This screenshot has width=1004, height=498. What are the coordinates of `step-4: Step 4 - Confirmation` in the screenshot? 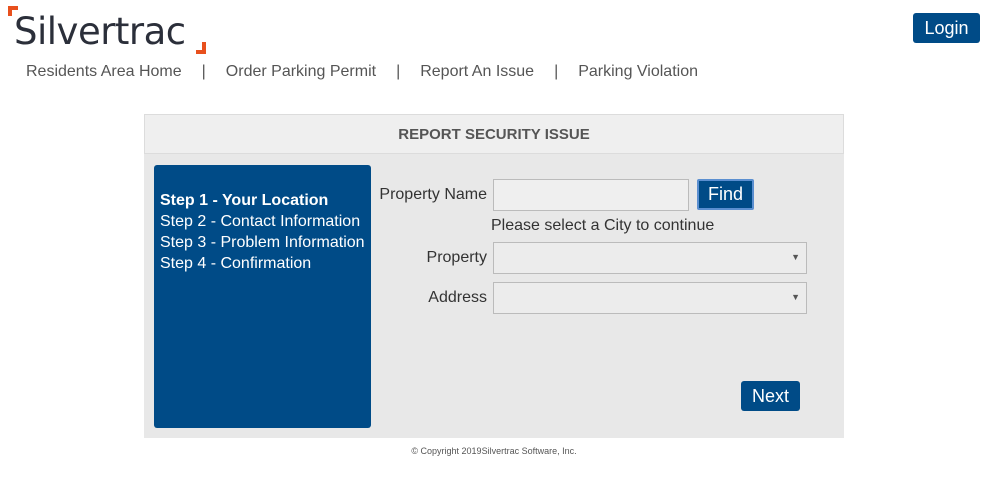 It's located at (236, 263).